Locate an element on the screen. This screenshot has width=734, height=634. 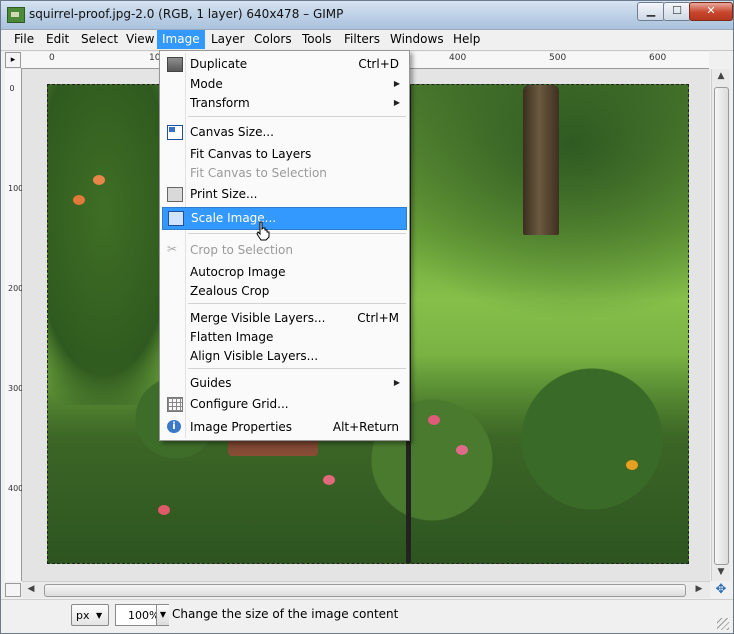
grid-icon is located at coordinates (175, 404).